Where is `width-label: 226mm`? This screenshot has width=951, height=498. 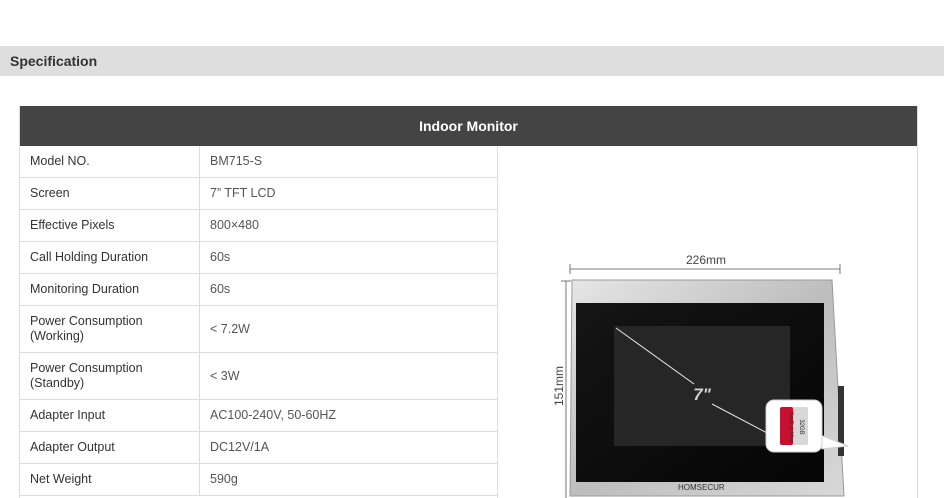
width-label: 226mm is located at coordinates (706, 260).